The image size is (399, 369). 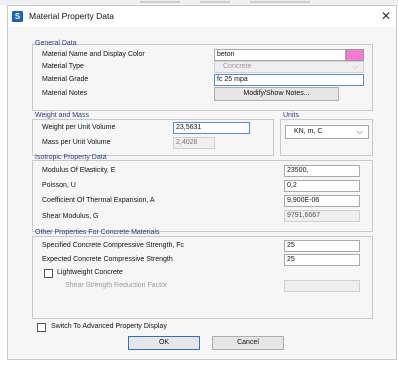 I want to click on weight-per-volume-input: 23,5631, so click(x=211, y=128).